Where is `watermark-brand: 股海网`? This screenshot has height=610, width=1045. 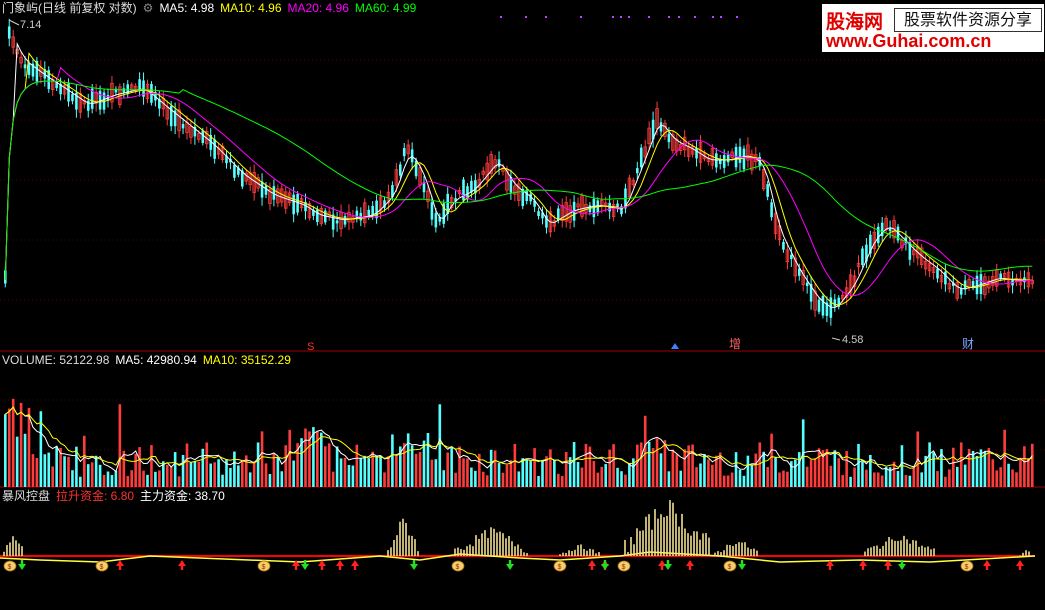 watermark-brand: 股海网 is located at coordinates (855, 22).